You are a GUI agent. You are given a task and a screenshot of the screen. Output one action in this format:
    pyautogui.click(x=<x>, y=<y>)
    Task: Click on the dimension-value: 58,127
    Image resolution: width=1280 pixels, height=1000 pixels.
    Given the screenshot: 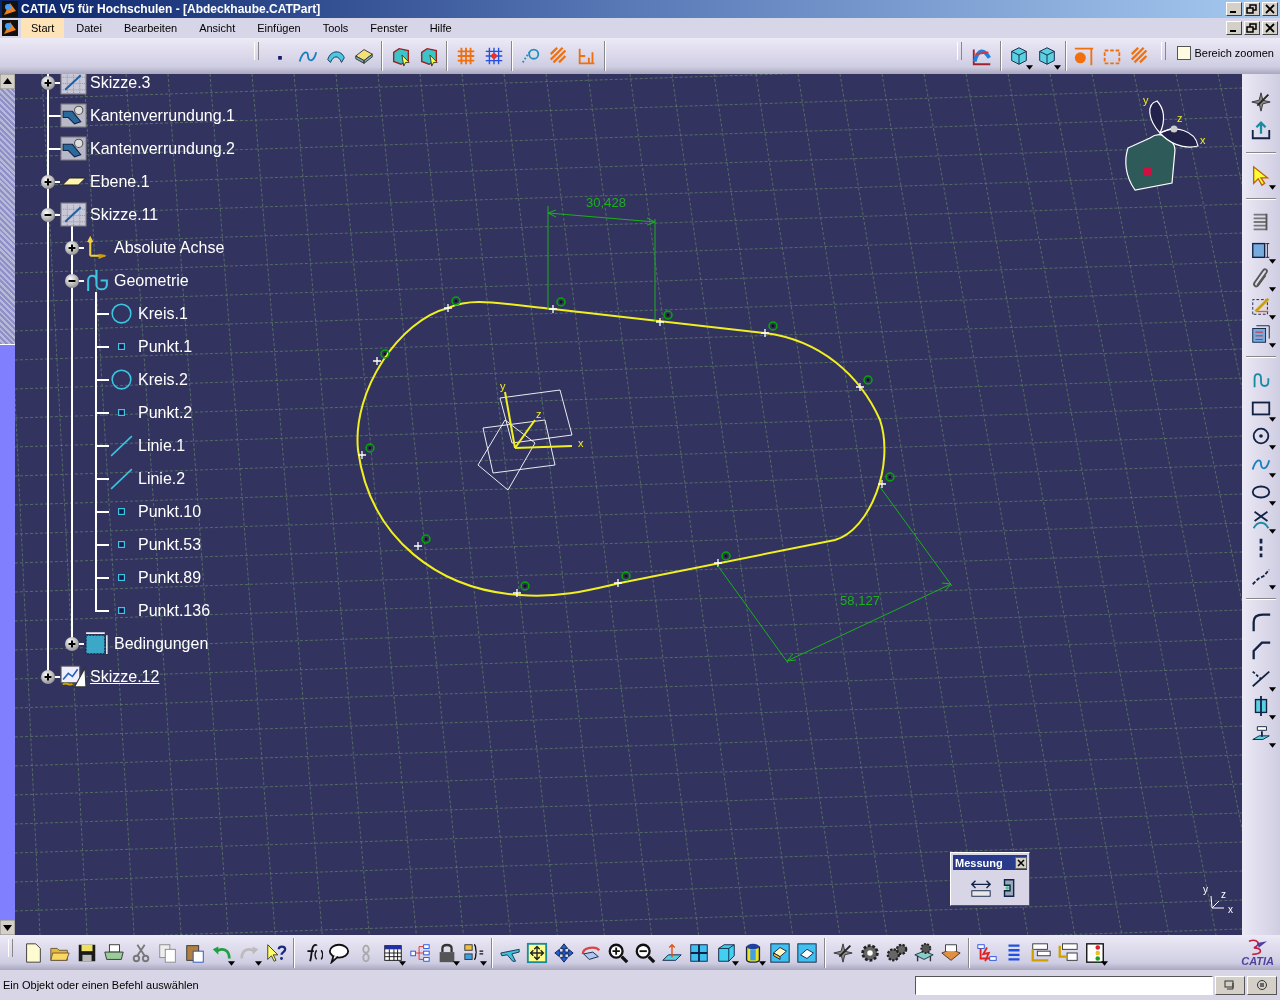 What is the action you would take?
    pyautogui.click(x=860, y=600)
    